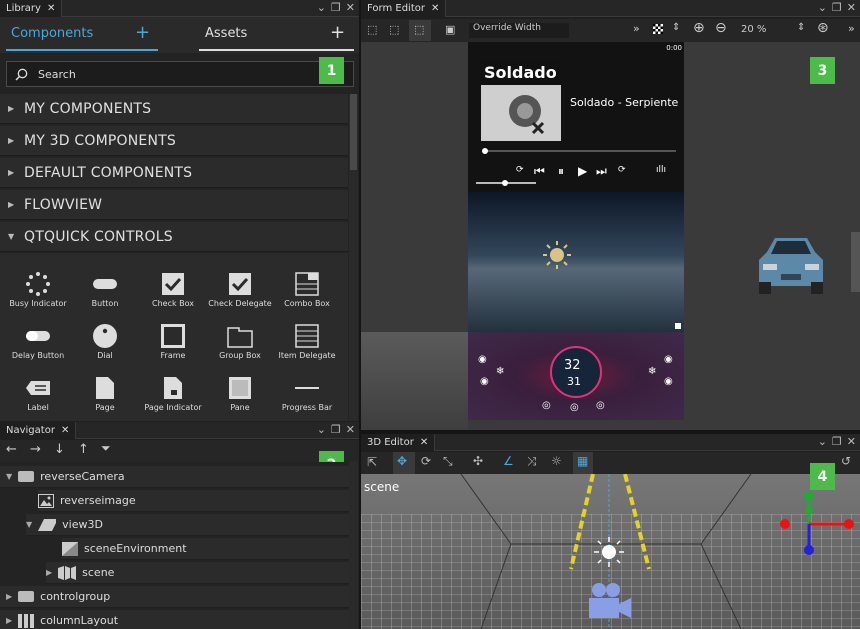 The width and height of the screenshot is (860, 629). I want to click on volume-handle, so click(505, 183).